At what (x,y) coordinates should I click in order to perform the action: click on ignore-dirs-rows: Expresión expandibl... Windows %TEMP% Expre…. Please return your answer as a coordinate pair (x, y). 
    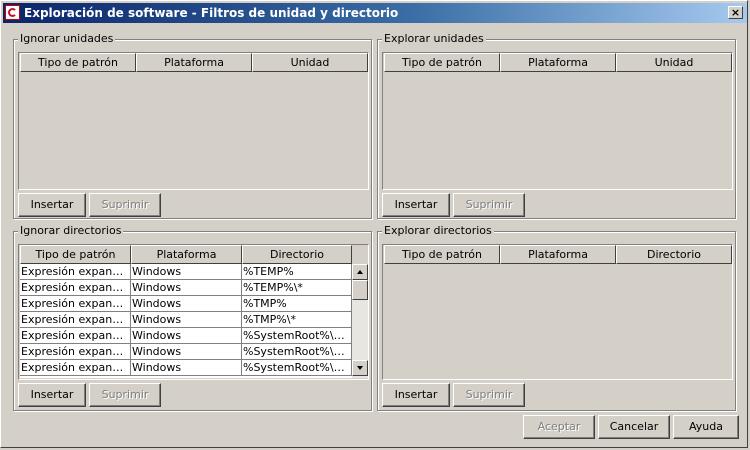
    Looking at the image, I should click on (186, 321).